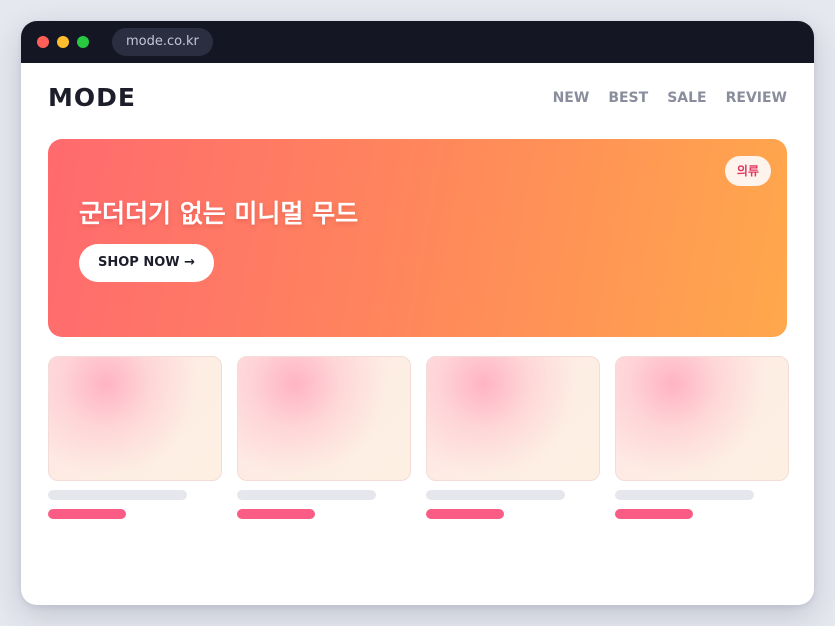 The height and width of the screenshot is (626, 835). Describe the element at coordinates (417, 98) in the screenshot. I see `site-header: MODE NEW BEST SALE REVIEW` at that location.